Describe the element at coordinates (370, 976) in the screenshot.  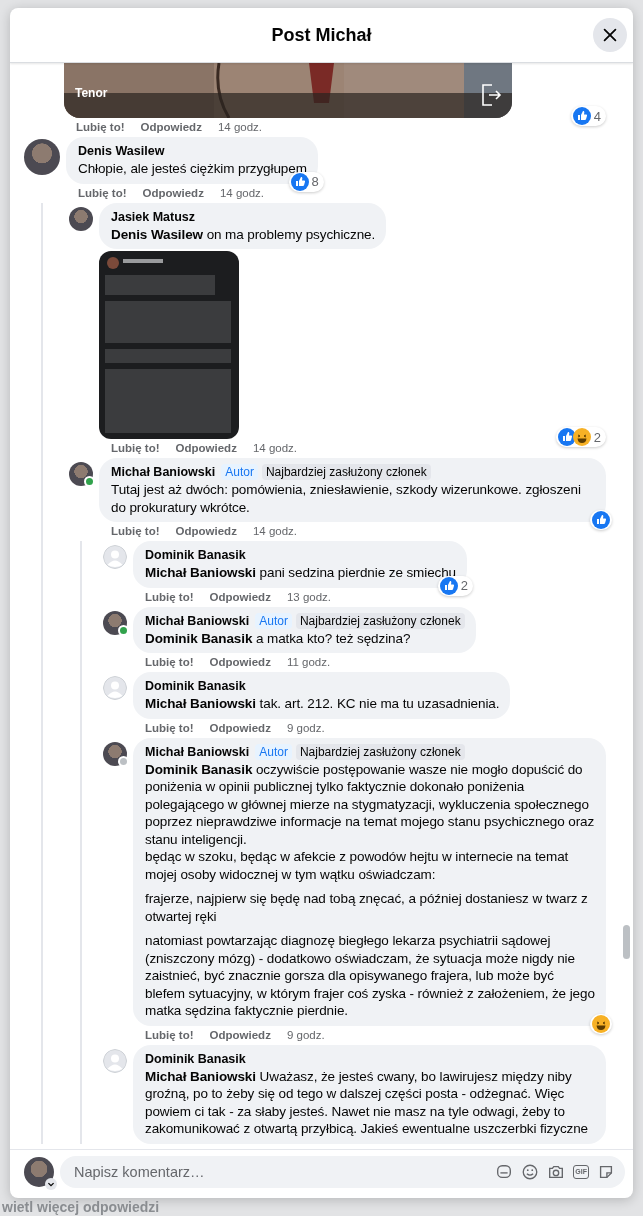
I see `comment-text: natomiast powtarzając diagnozę biegłego lekarza psychiatrii sądowej (zniszczony mózg) - dodatkowo oświadczam, że sytuacja może nigdy nie zaistnieć, być znacznie gorsza dla opisywanego frajera, lub może być blefem sytuacyjny, w którym frajer coś zyska - również z założeniem, że jego matka sędzina faktycznie pierdnie.` at that location.